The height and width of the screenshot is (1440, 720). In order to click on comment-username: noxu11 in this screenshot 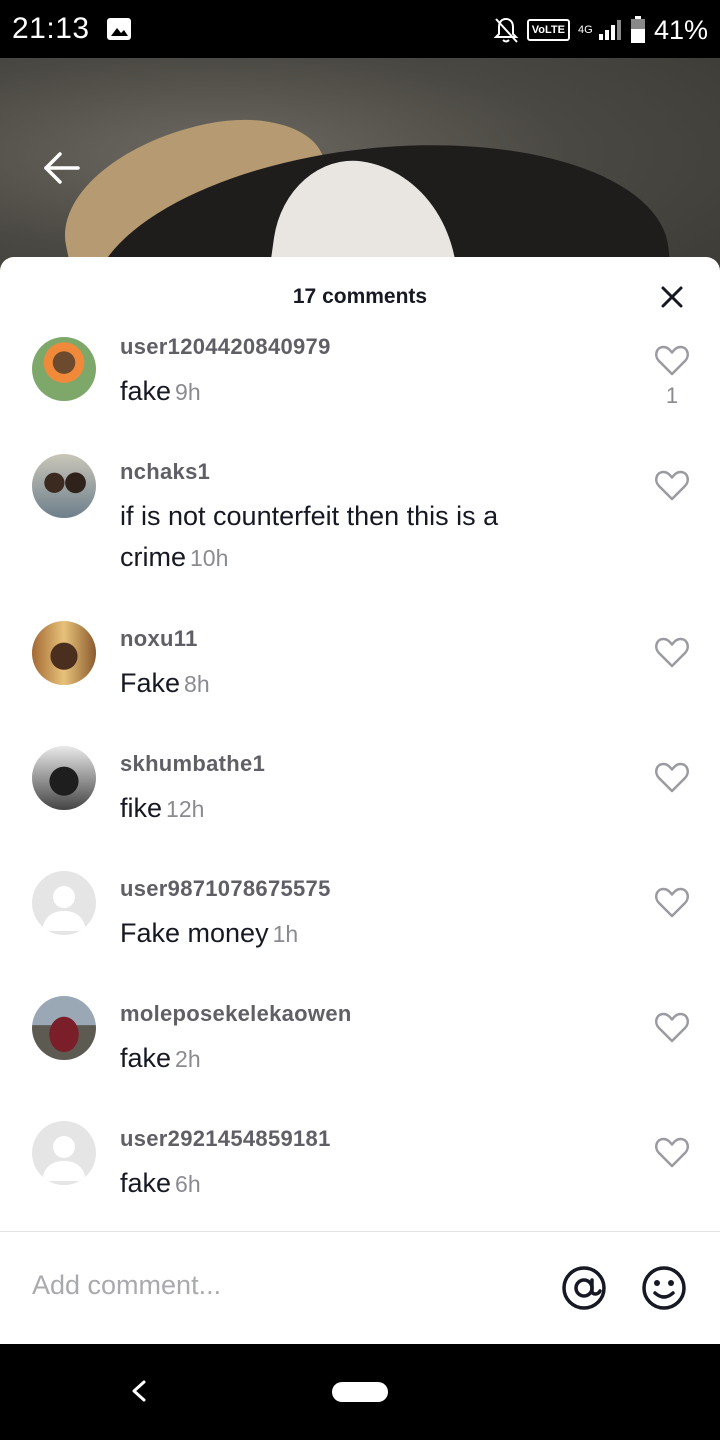, I will do `click(159, 639)`.